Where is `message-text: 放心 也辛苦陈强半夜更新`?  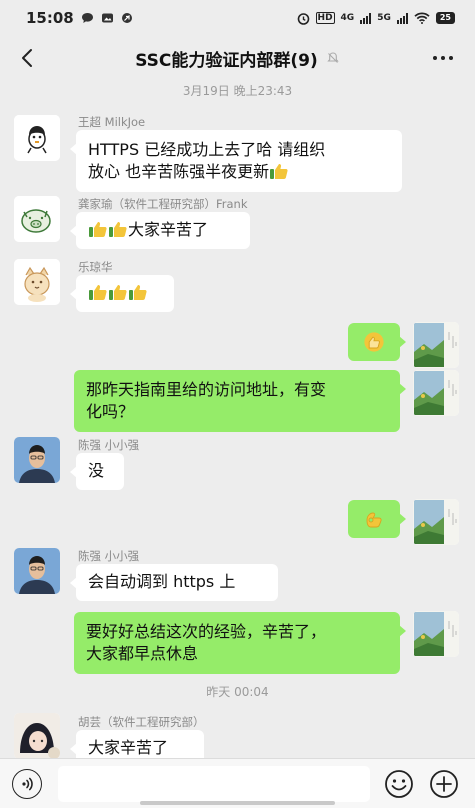 message-text: 放心 也辛苦陈强半夜更新 is located at coordinates (179, 171).